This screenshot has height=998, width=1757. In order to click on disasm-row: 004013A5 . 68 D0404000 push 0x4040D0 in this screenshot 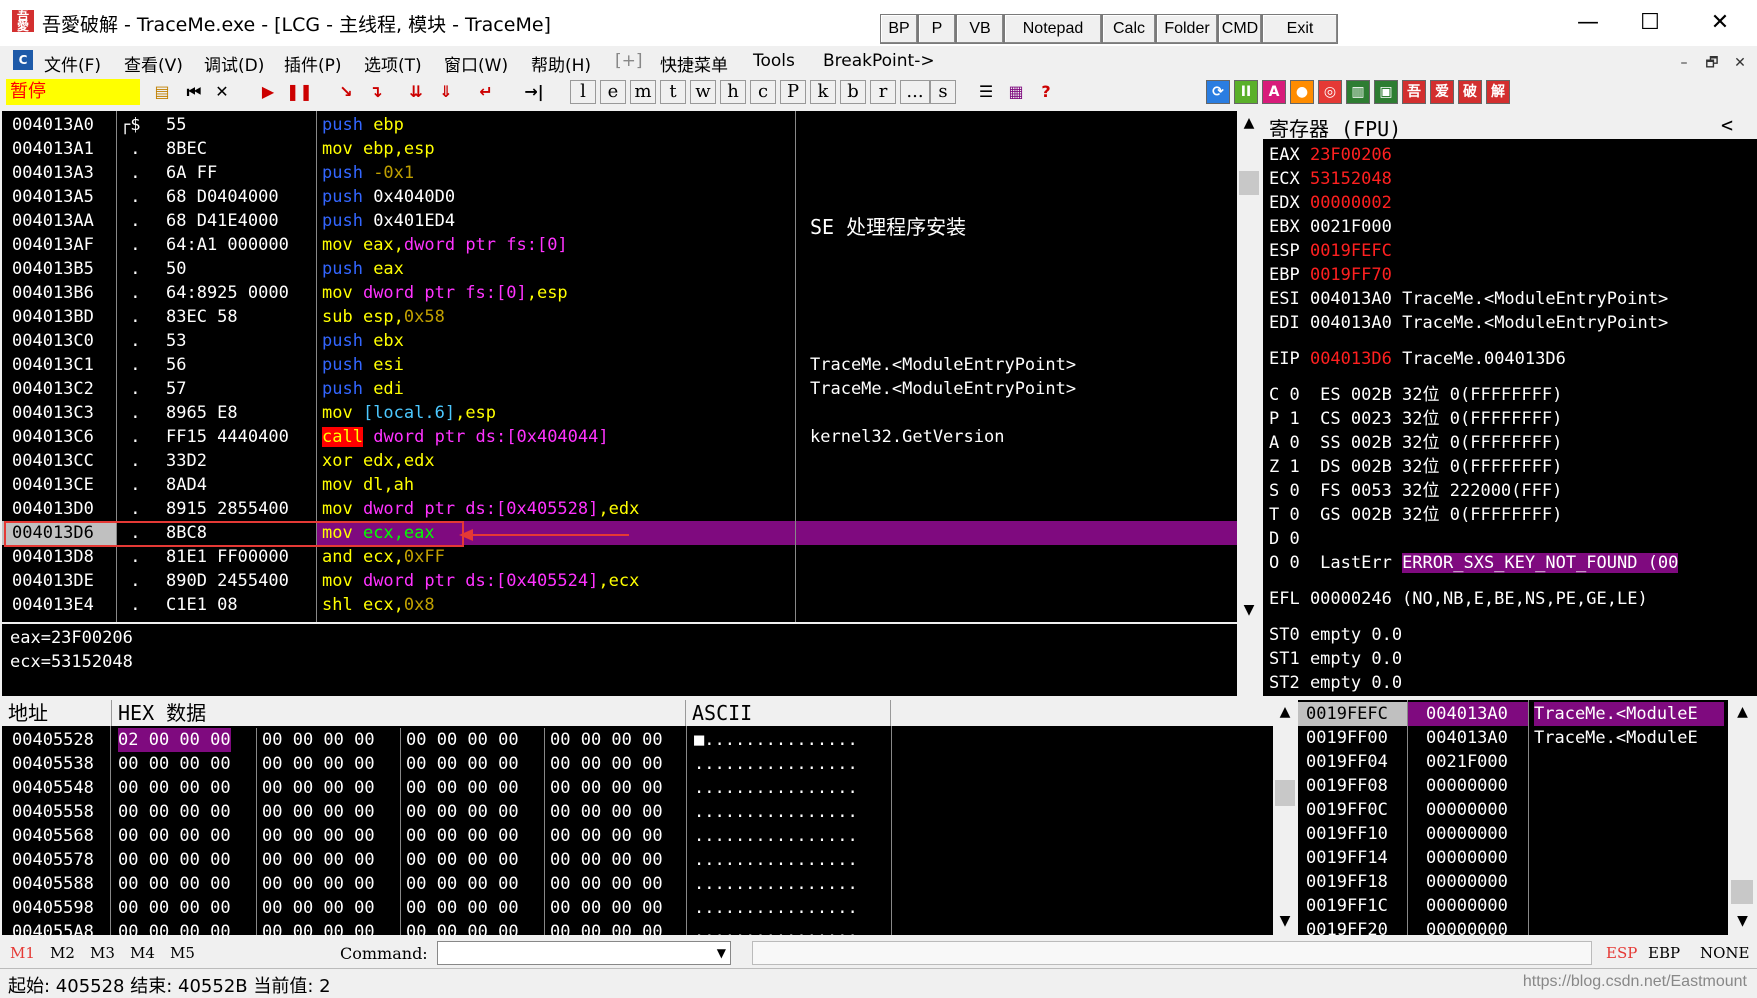, I will do `click(619, 197)`.